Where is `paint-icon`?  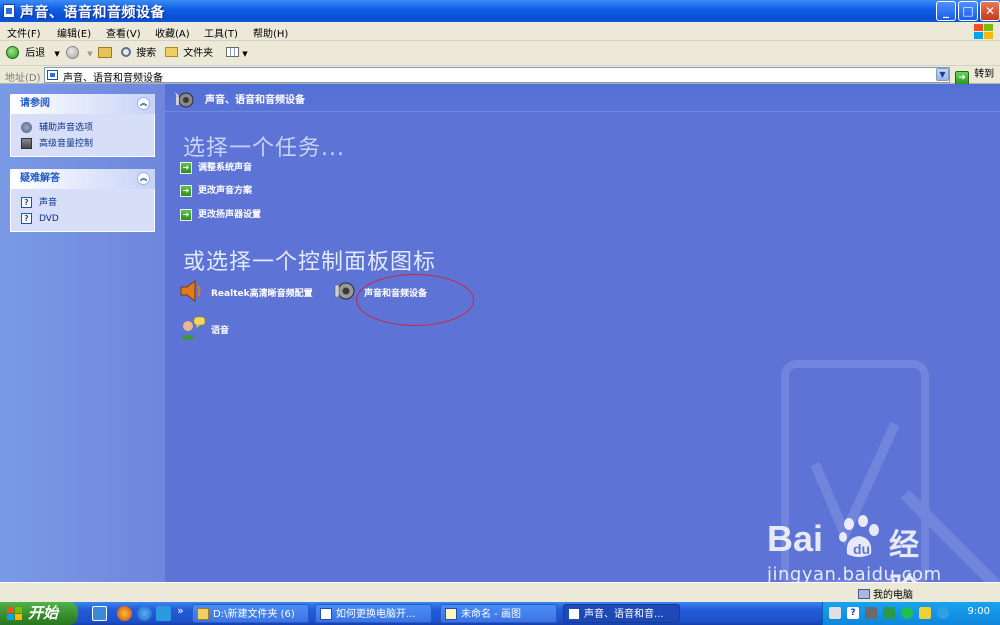
paint-icon is located at coordinates (451, 614).